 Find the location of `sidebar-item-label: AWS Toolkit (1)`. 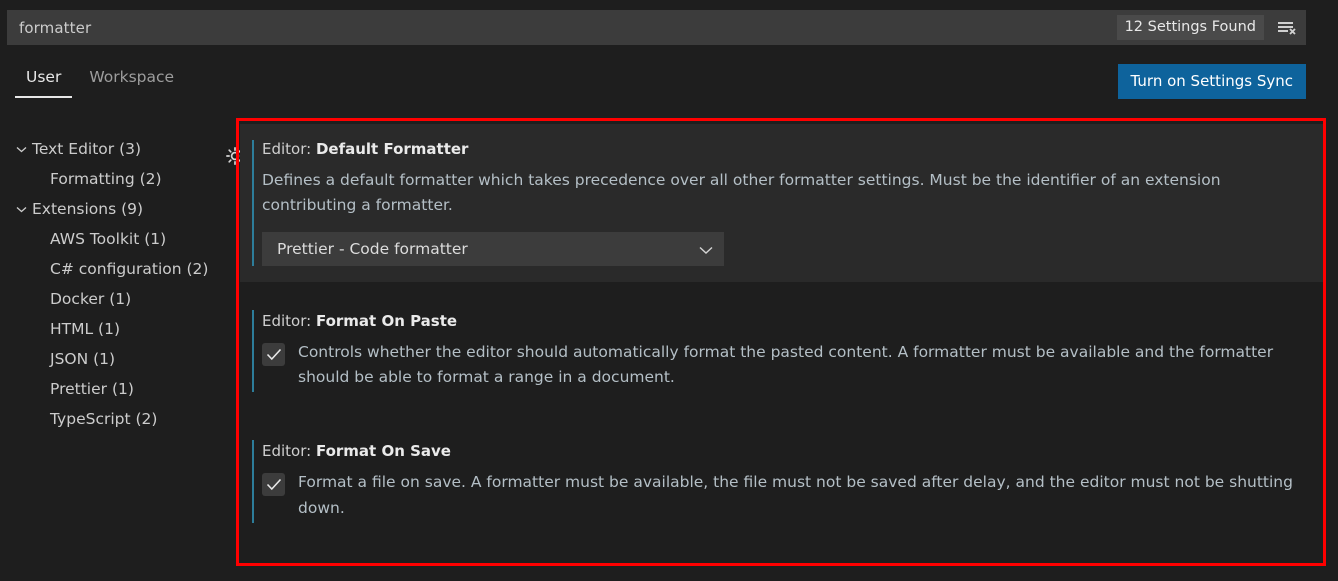

sidebar-item-label: AWS Toolkit (1) is located at coordinates (108, 239).